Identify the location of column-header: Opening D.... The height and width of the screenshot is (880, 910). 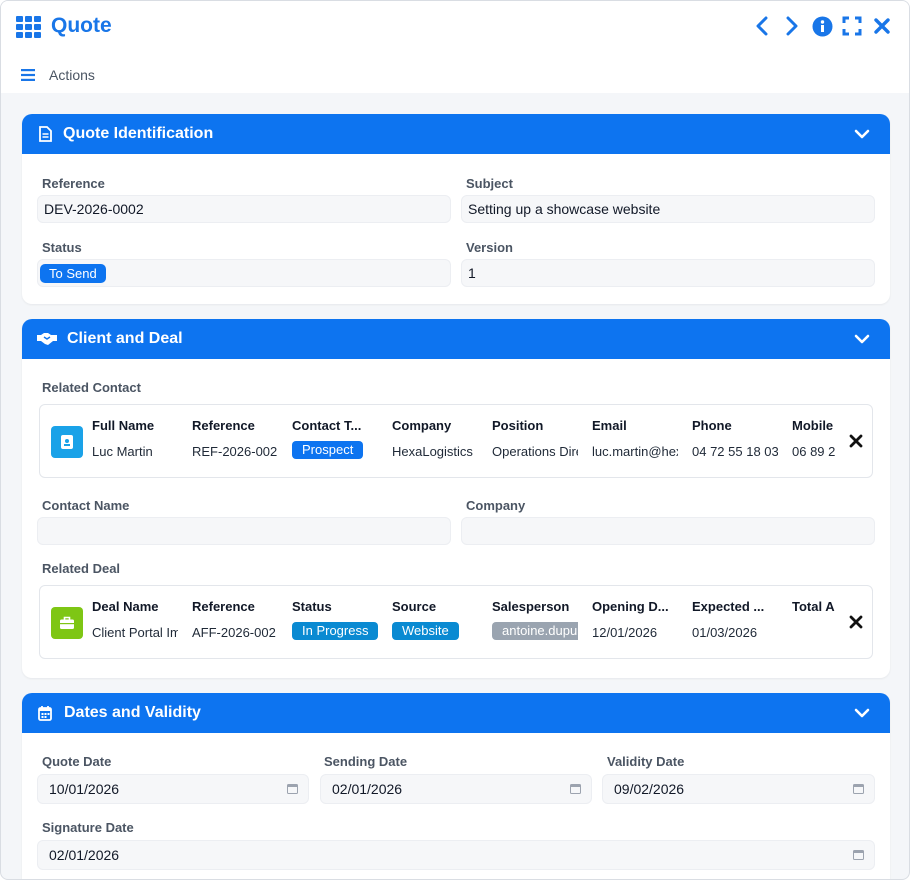
(630, 606).